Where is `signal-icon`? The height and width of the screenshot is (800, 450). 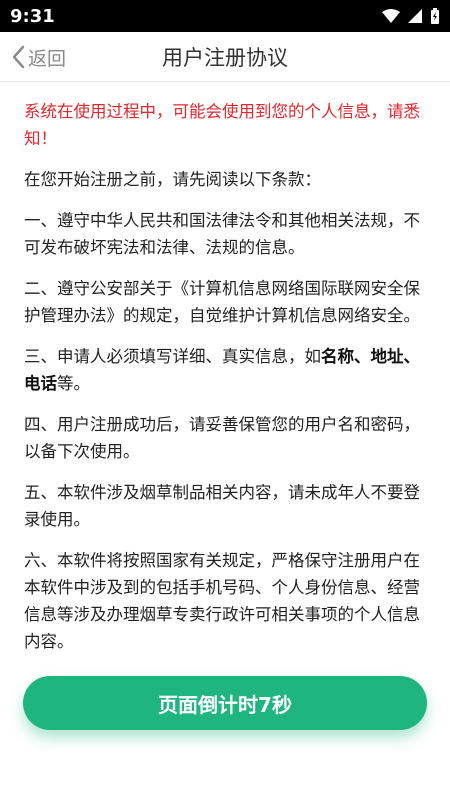 signal-icon is located at coordinates (415, 16).